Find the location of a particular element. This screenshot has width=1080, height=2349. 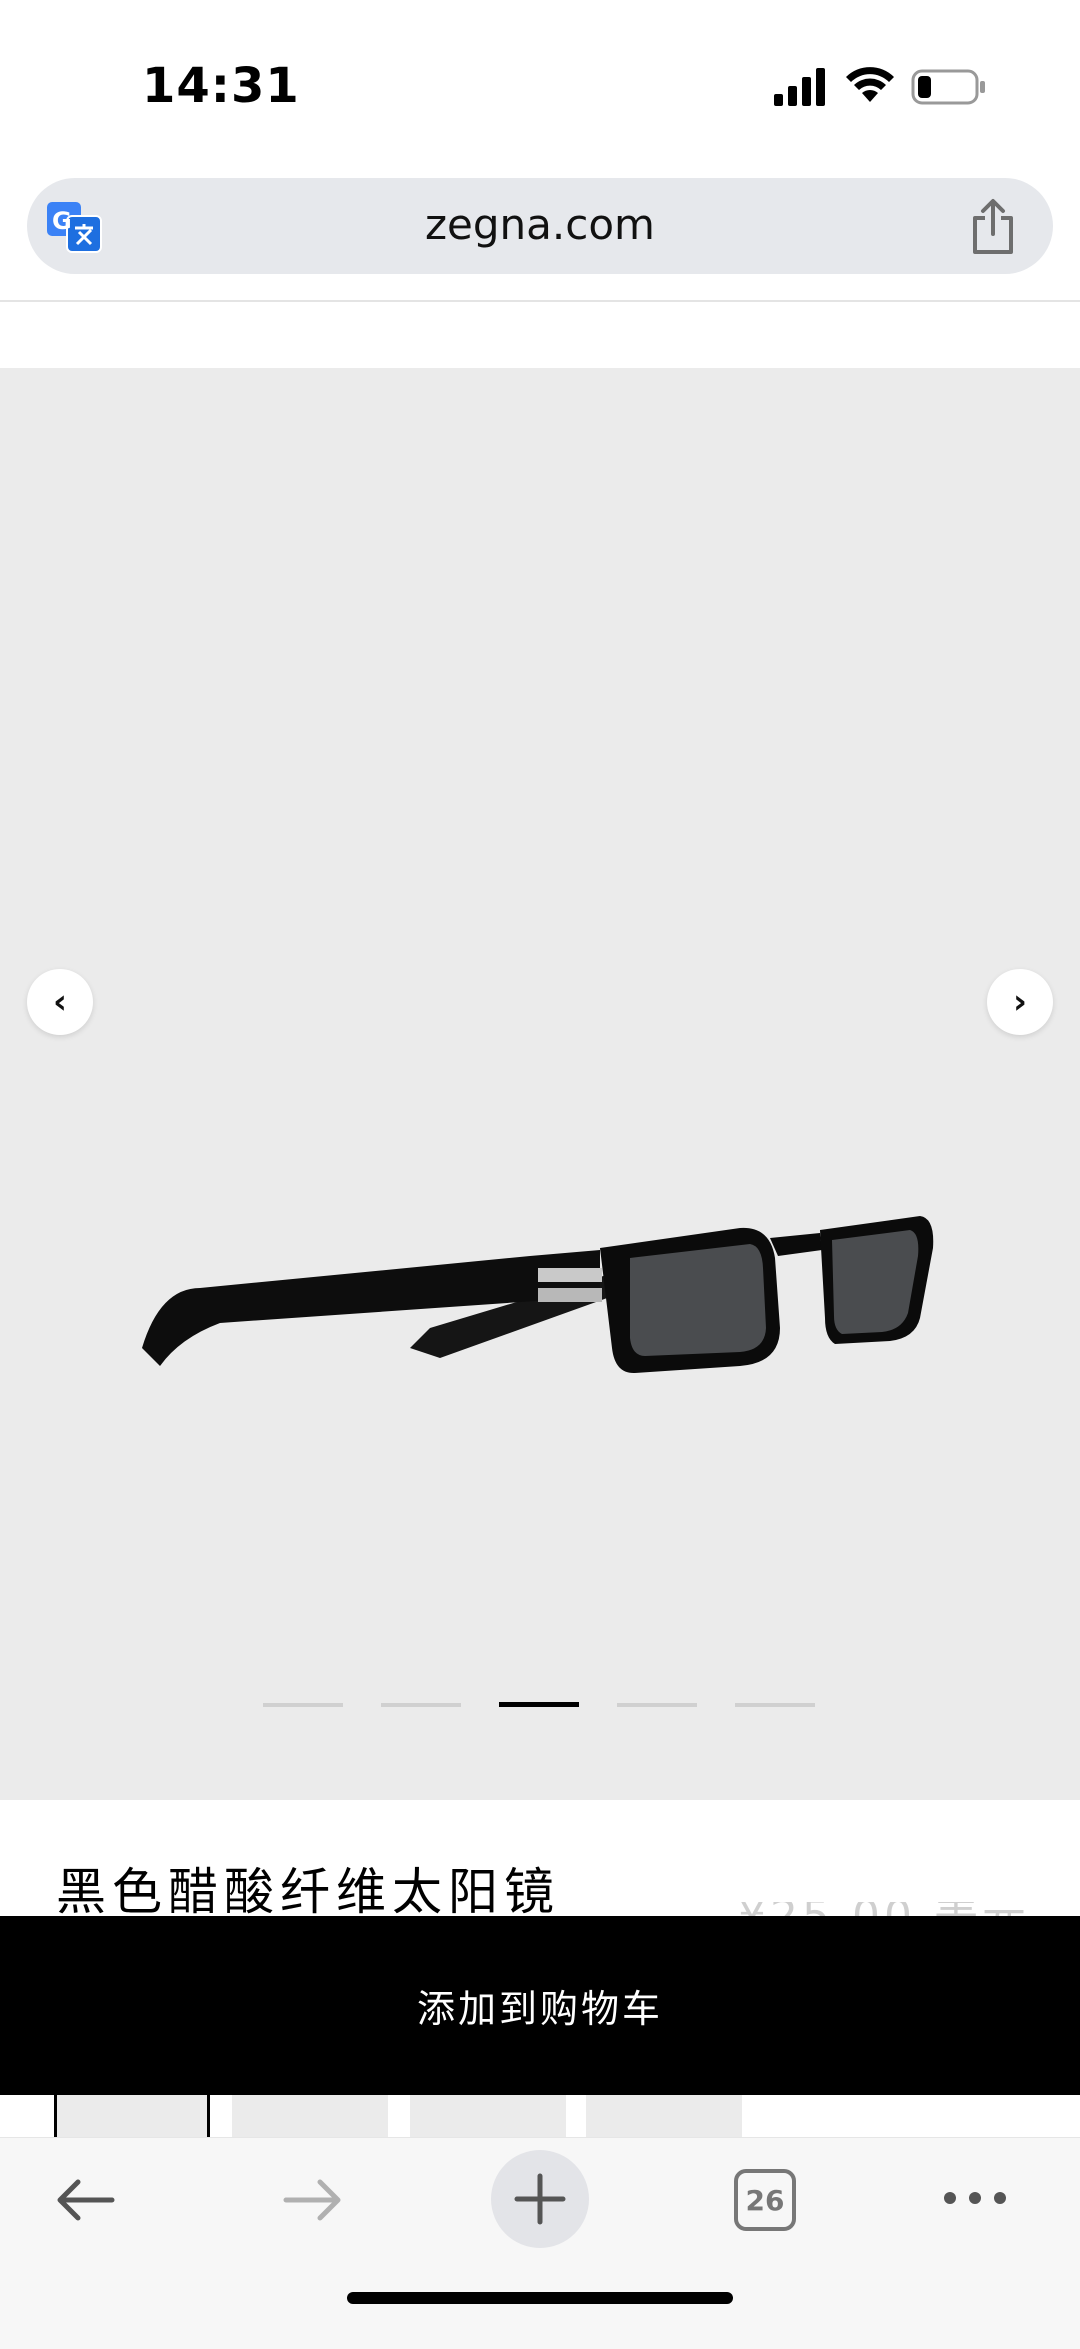

add-to-cart-button: 添加到购物车 is located at coordinates (540, 2005).